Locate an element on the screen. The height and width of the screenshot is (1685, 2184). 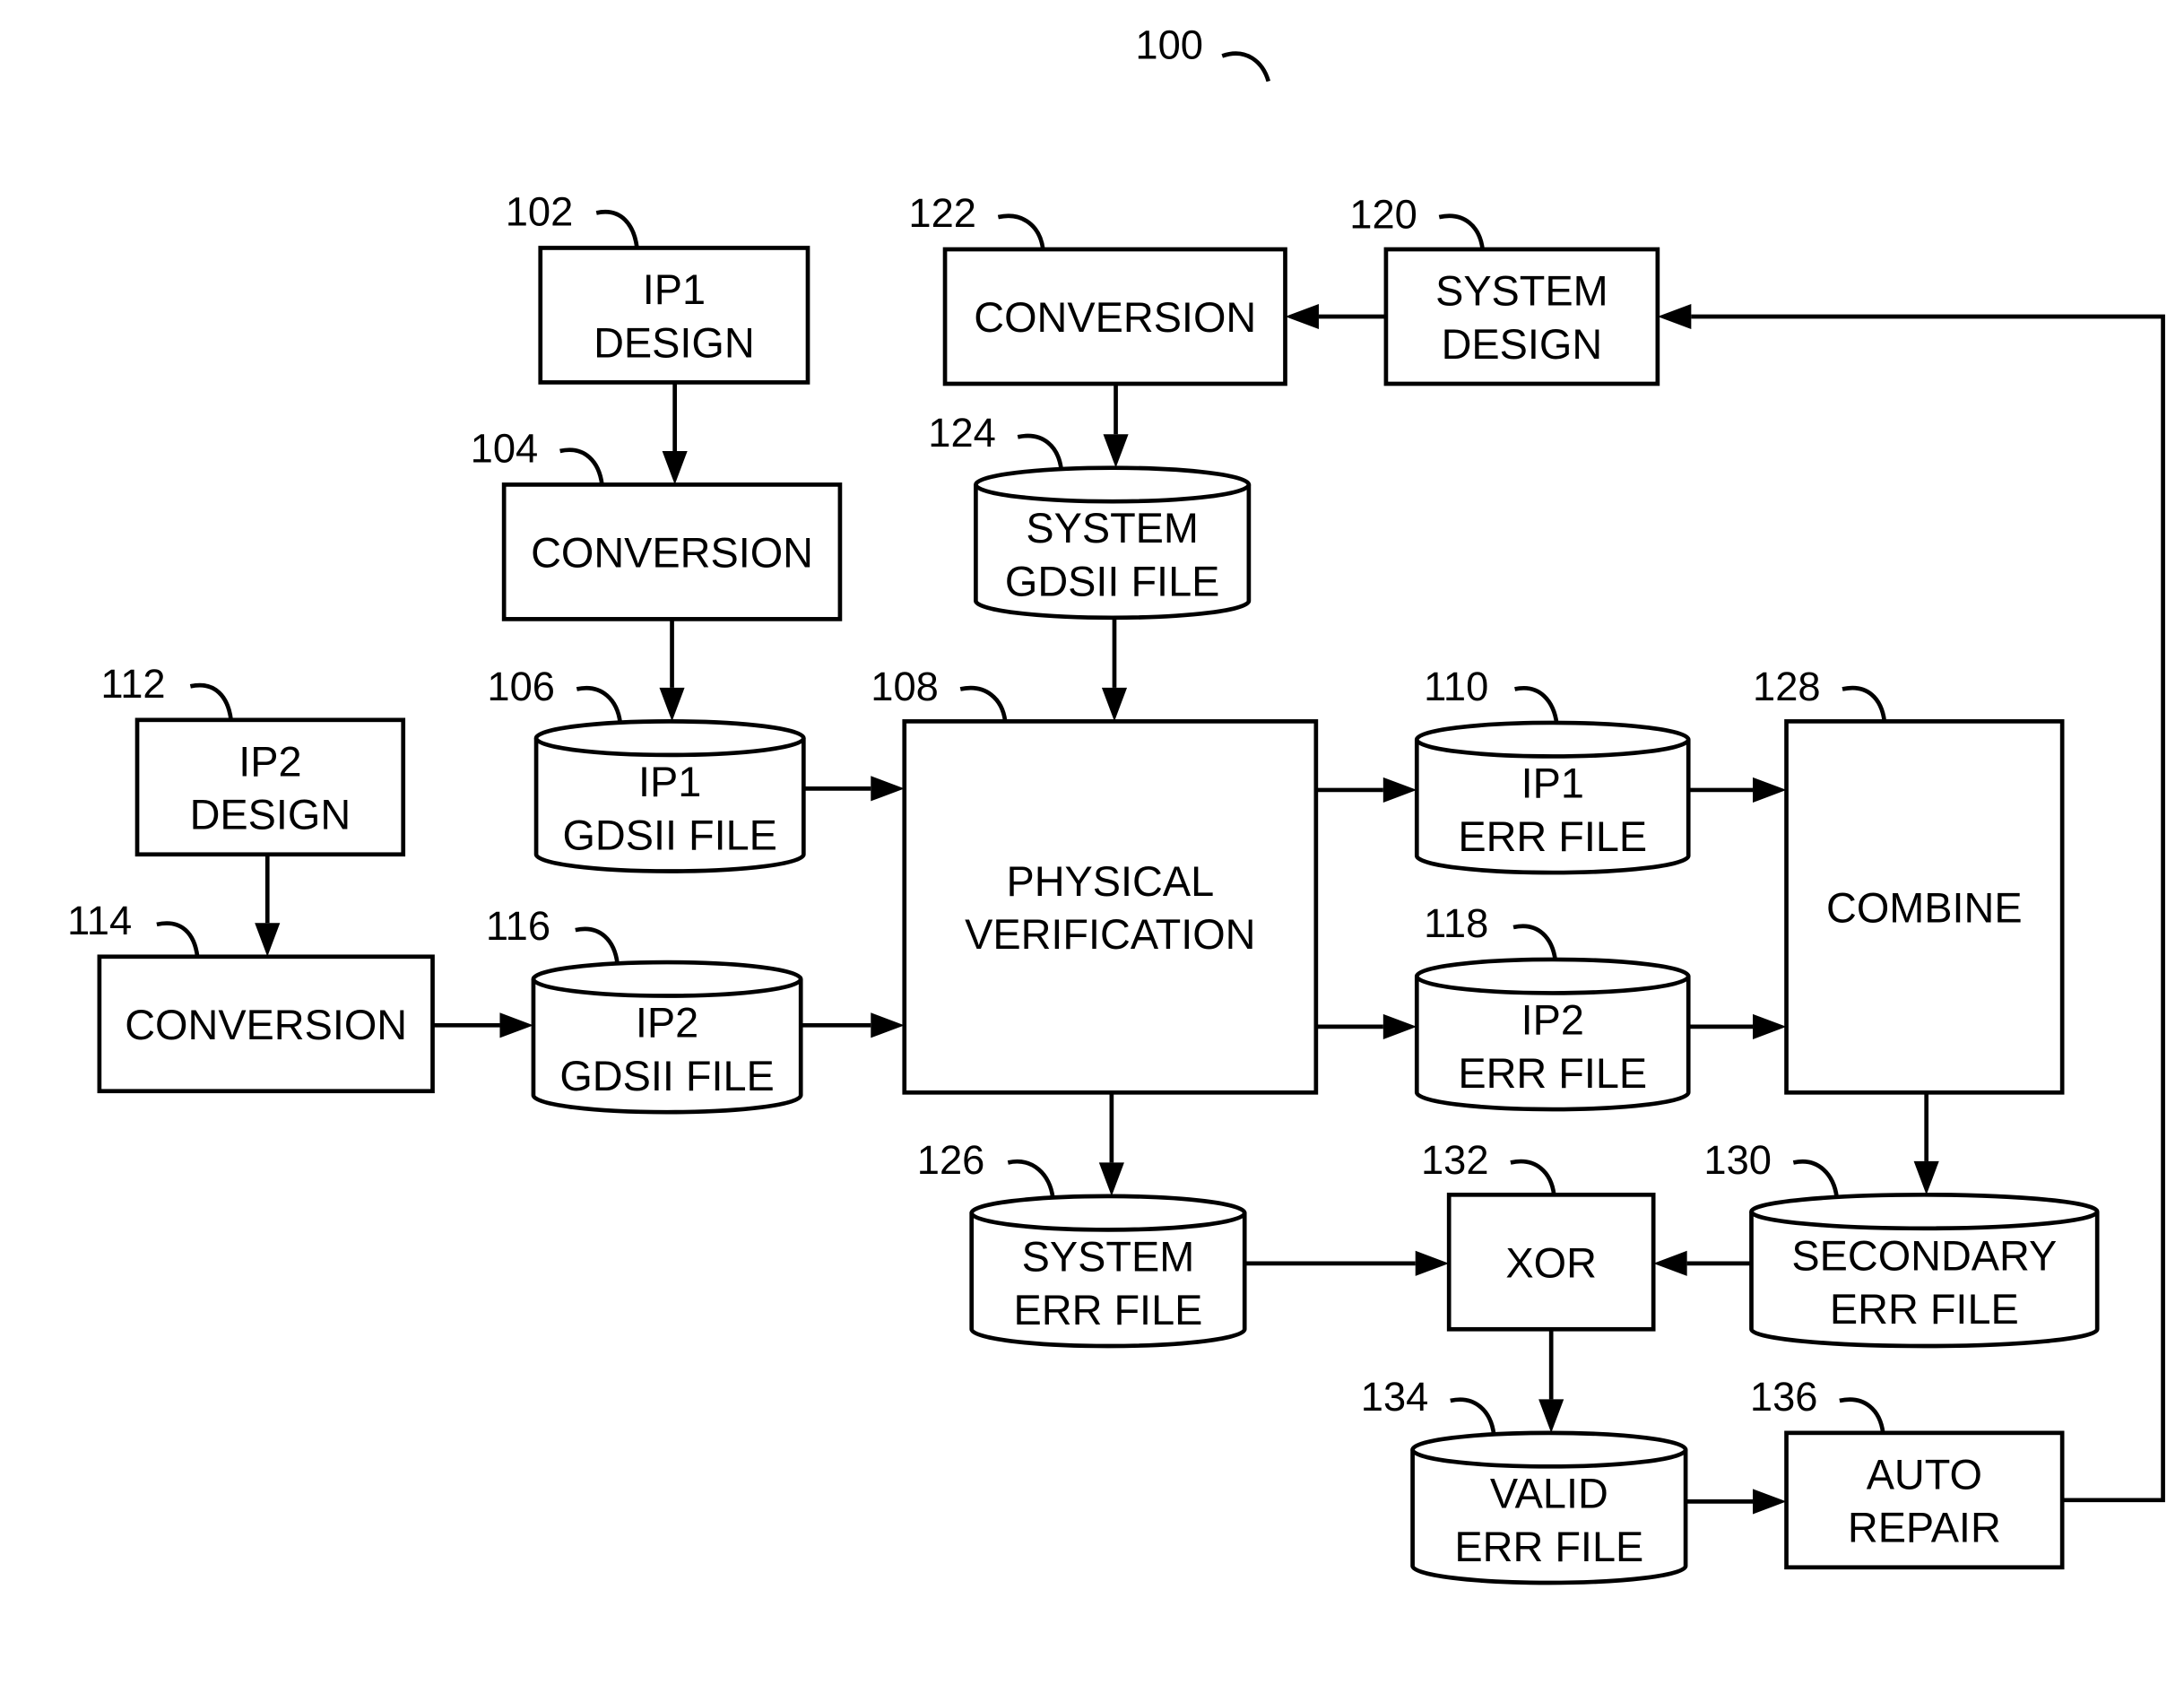
edge-xor-to-valid-err-file is located at coordinates (1551, 1381).